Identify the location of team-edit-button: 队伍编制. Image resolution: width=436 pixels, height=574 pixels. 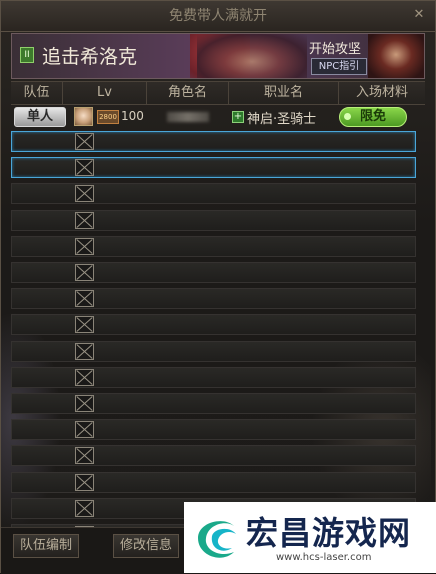
(46, 546).